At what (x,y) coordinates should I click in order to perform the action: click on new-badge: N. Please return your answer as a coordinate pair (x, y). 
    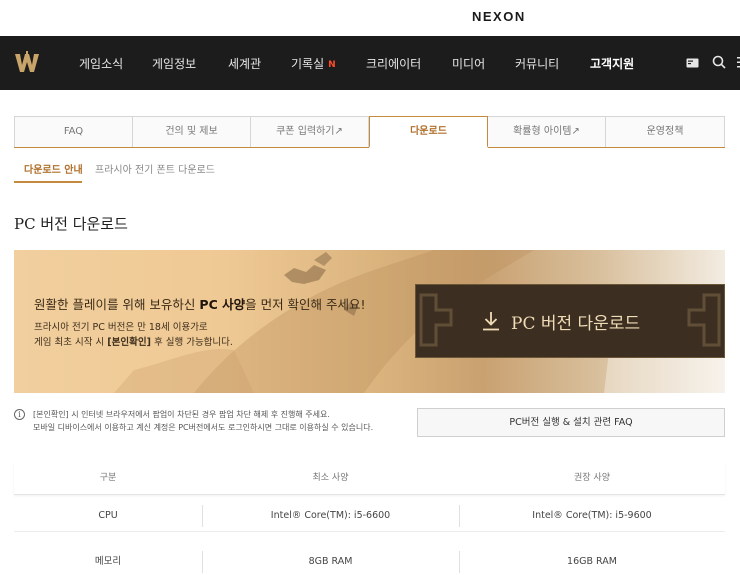
    Looking at the image, I should click on (332, 65).